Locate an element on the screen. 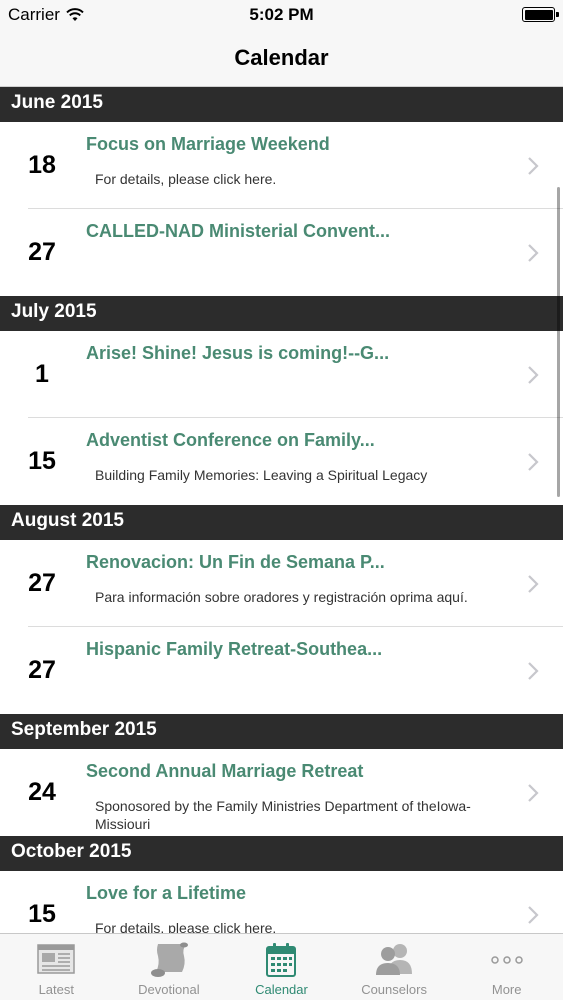 Image resolution: width=563 pixels, height=1000 pixels. tab-calendar: Calendar is located at coordinates (281, 967).